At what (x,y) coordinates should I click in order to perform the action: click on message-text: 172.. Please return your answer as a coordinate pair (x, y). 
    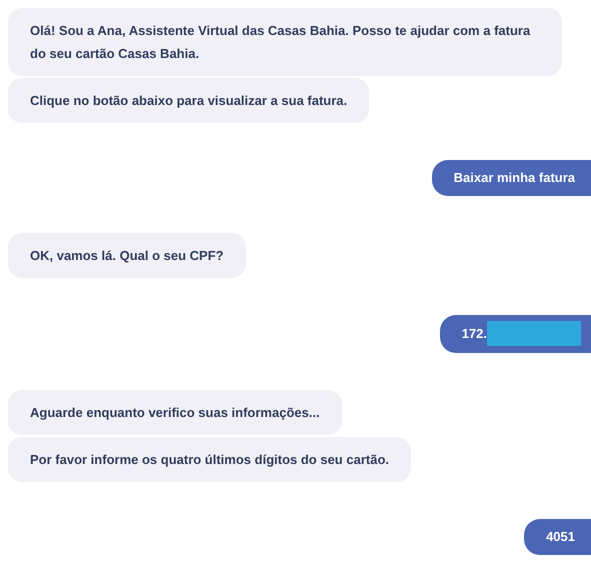
    Looking at the image, I should click on (474, 334).